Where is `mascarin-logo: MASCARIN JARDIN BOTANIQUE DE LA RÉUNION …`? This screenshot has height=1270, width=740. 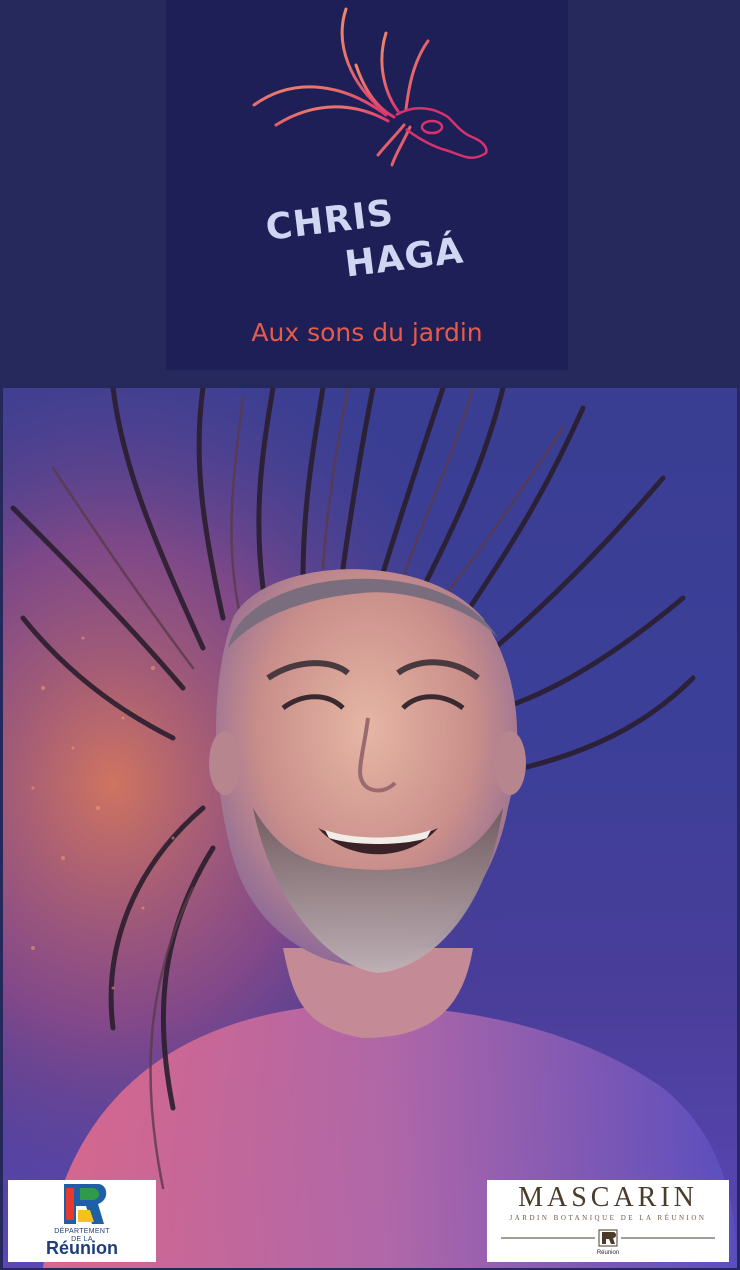
mascarin-logo: MASCARIN JARDIN BOTANIQUE DE LA RÉUNION … is located at coordinates (608, 1221).